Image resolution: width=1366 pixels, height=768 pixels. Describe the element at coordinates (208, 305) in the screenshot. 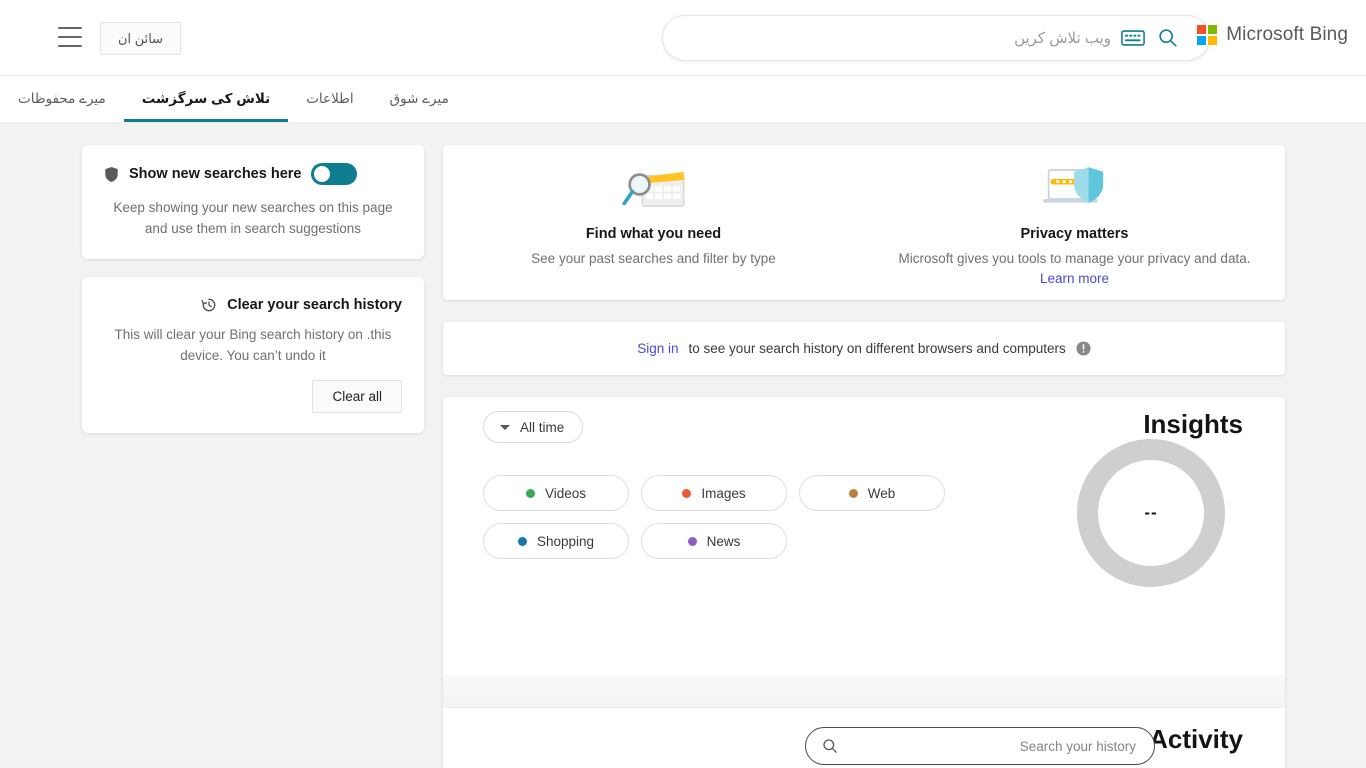

I see `history-clock-icon` at that location.